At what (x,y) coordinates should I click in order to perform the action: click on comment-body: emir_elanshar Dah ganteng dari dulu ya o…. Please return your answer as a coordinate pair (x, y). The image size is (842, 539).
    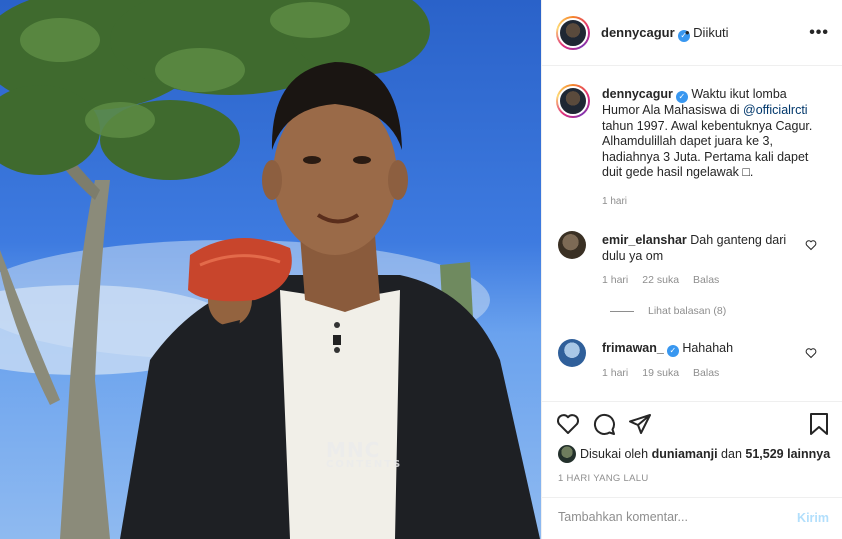
    Looking at the image, I should click on (702, 248).